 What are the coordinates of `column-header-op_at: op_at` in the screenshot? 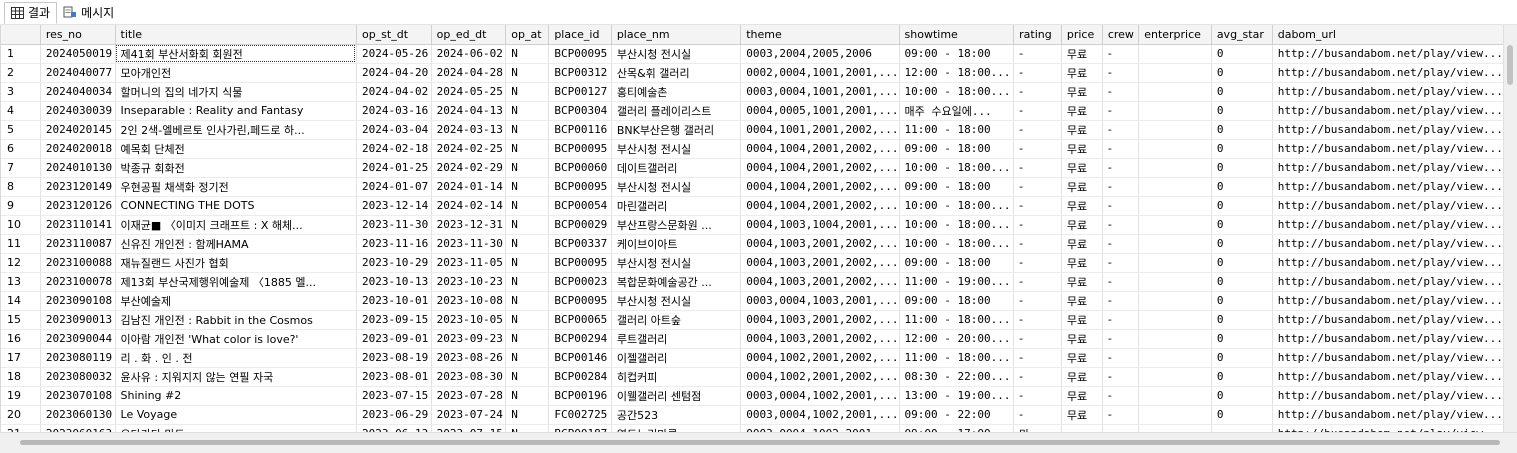 It's located at (527, 35).